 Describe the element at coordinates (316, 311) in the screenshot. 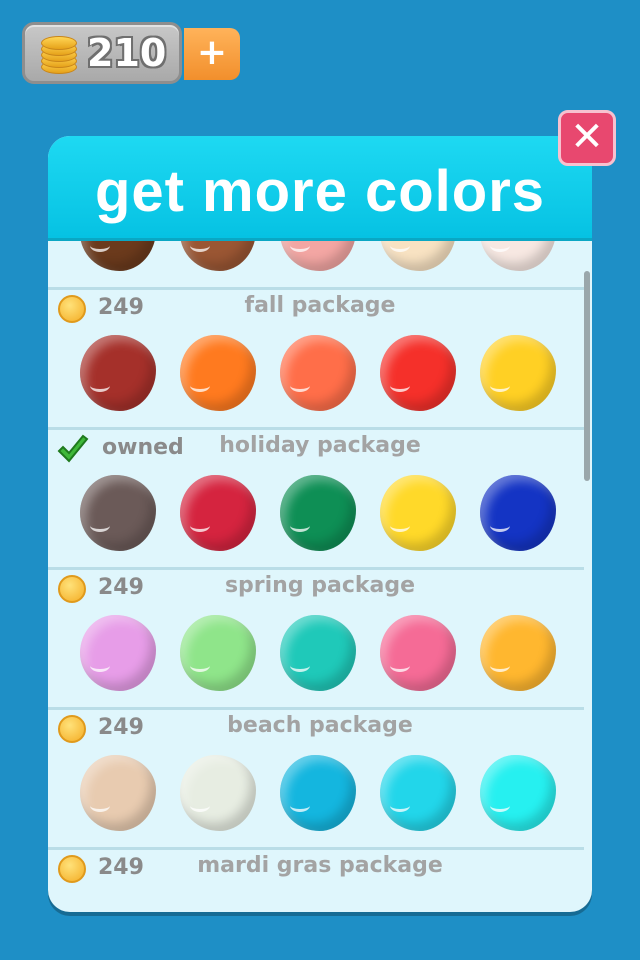

I see `package-header: fall package 249` at that location.